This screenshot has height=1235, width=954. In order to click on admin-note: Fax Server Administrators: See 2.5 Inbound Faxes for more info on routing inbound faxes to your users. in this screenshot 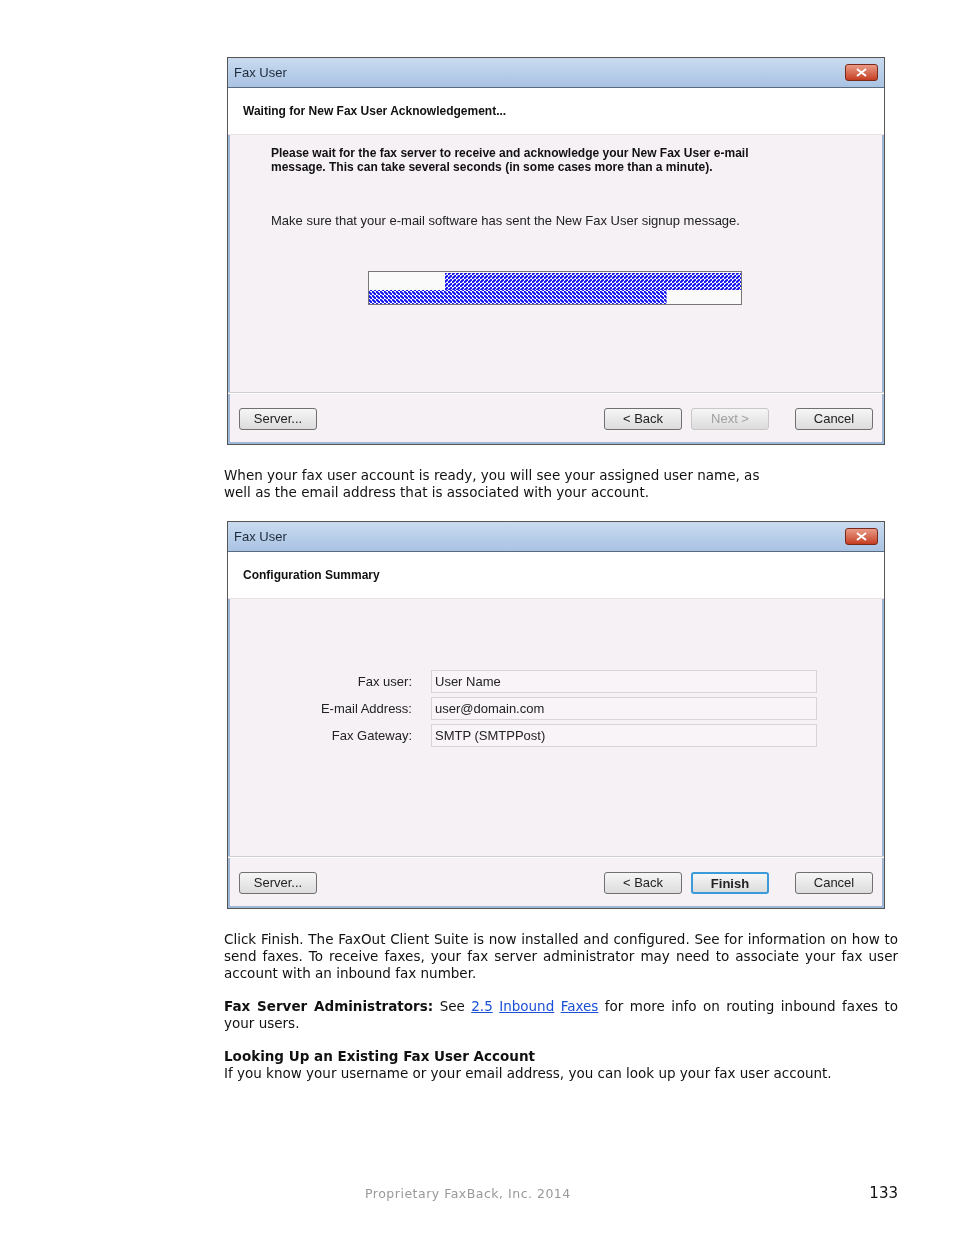, I will do `click(561, 1015)`.